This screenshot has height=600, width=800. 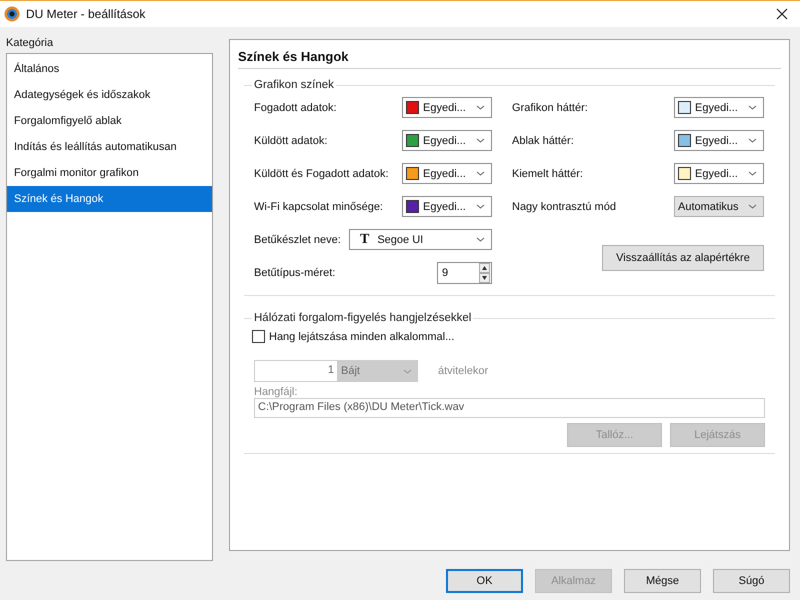 What do you see at coordinates (484, 581) in the screenshot?
I see `dialog-button: OK` at bounding box center [484, 581].